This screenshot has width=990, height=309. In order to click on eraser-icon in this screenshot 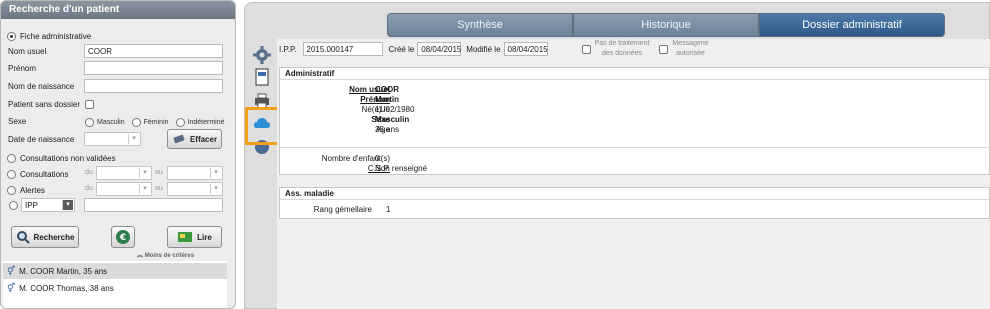, I will do `click(179, 139)`.